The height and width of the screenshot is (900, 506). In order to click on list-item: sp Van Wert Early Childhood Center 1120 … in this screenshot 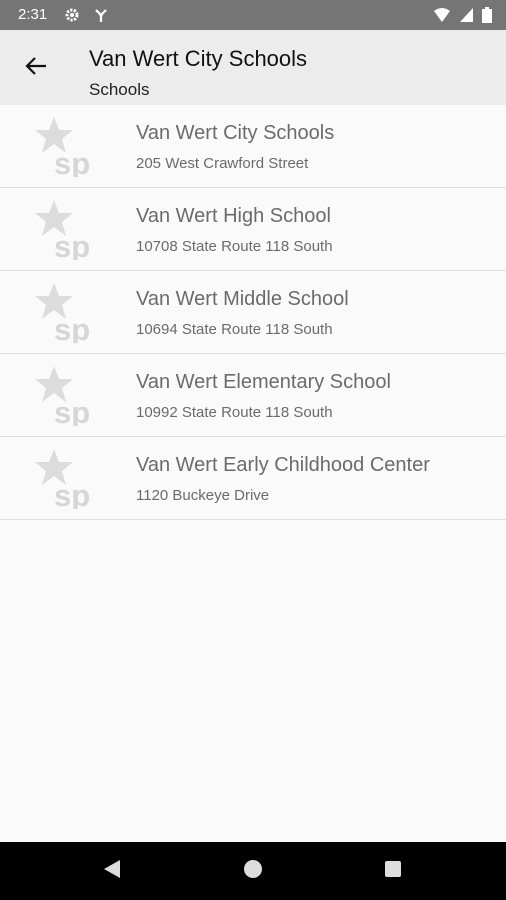, I will do `click(253, 478)`.